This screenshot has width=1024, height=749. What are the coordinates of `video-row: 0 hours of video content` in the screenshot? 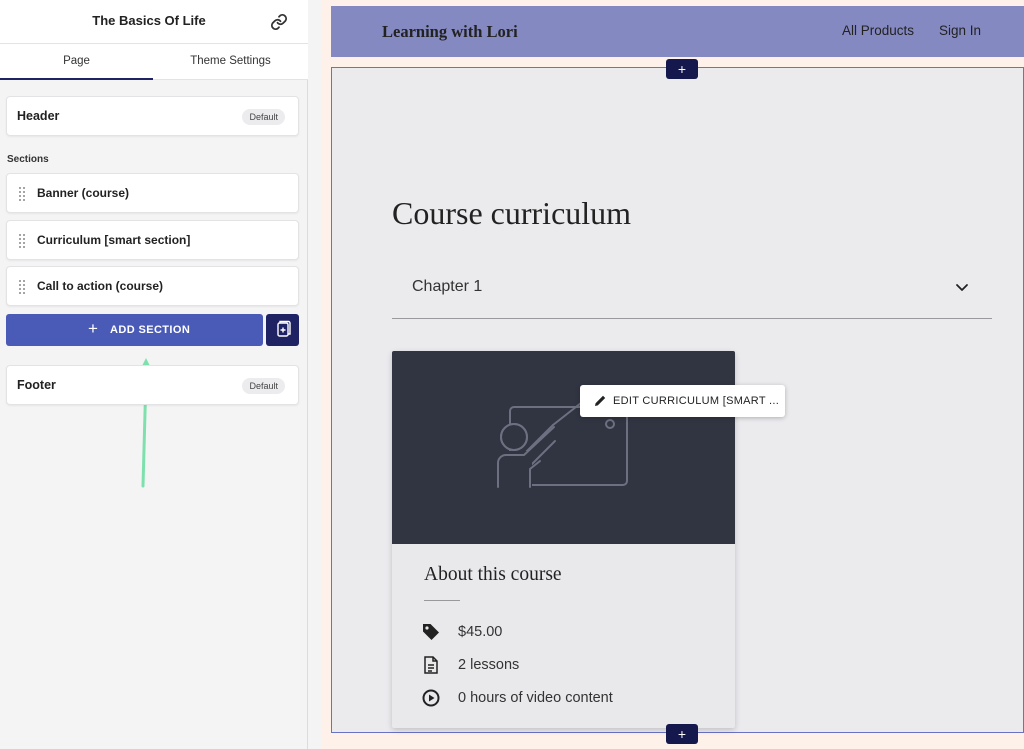 It's located at (572, 699).